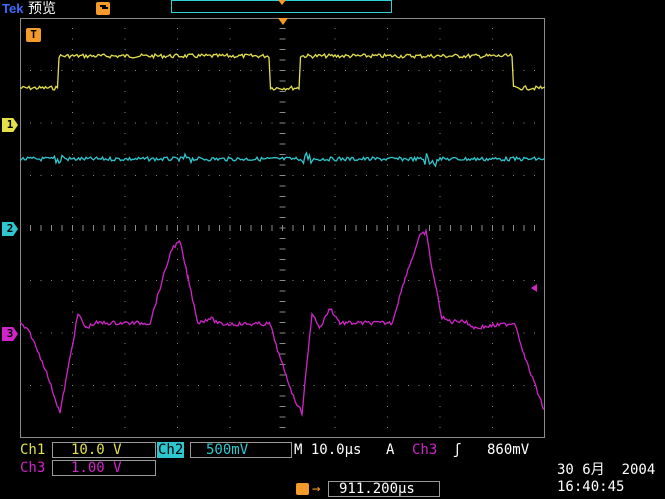 The width and height of the screenshot is (665, 499). Describe the element at coordinates (171, 450) in the screenshot. I see `ch2-label: Ch2` at that location.